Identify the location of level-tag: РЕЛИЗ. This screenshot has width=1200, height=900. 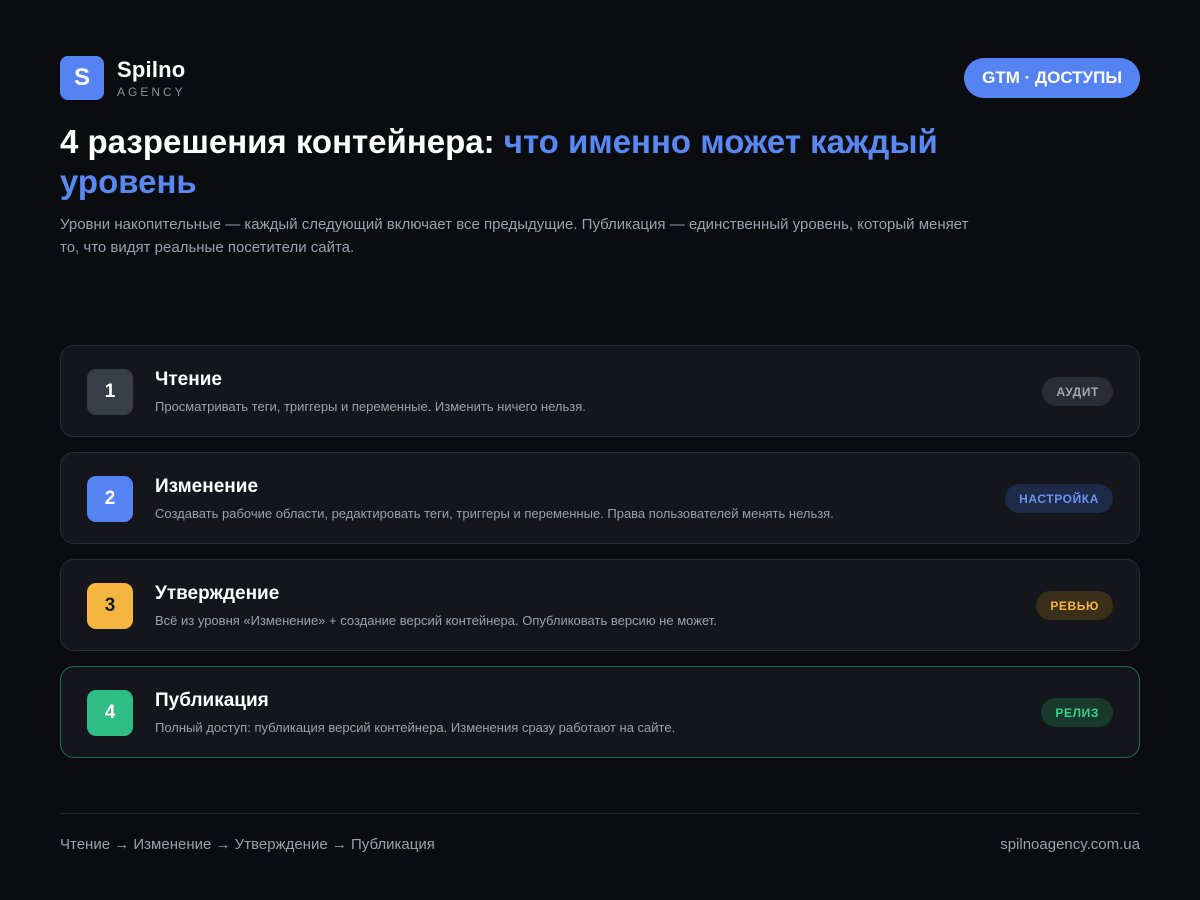
(1077, 712).